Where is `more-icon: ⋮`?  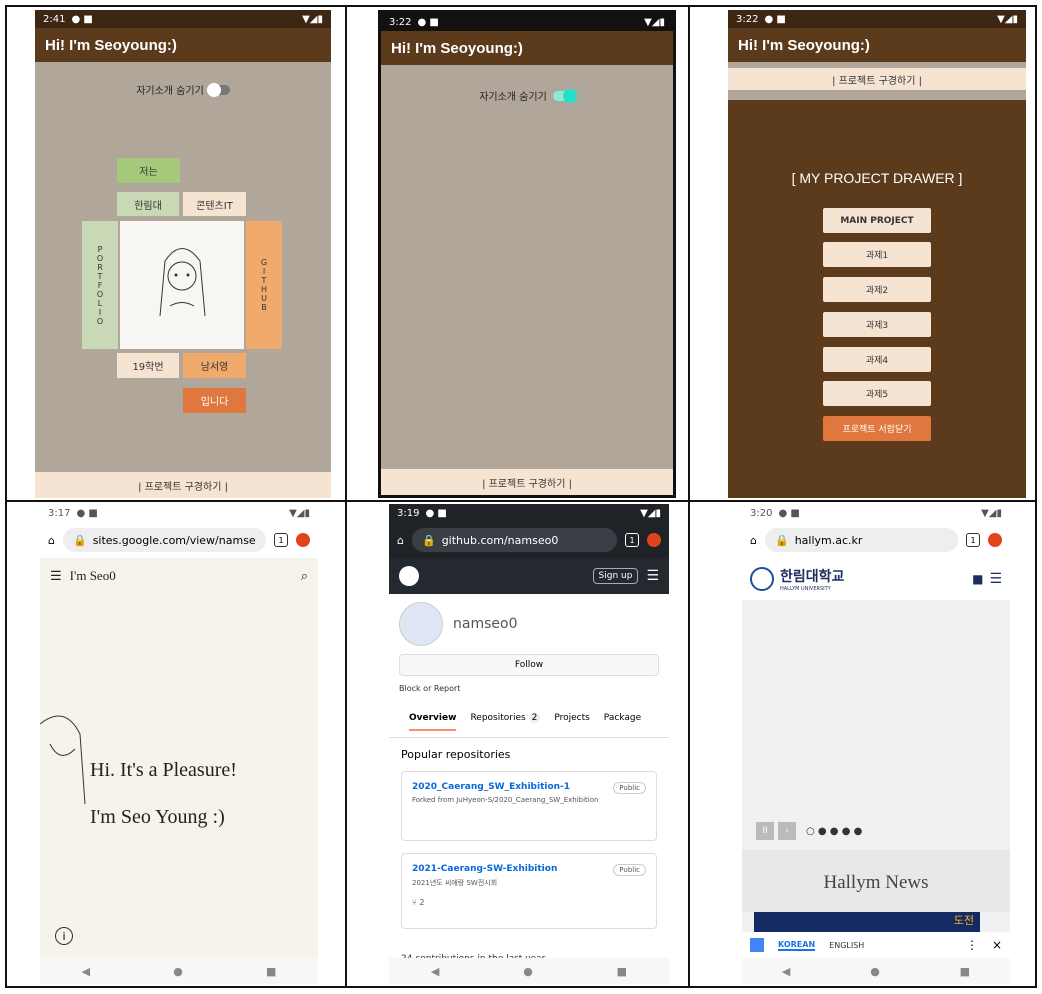
more-icon: ⋮ is located at coordinates (972, 945).